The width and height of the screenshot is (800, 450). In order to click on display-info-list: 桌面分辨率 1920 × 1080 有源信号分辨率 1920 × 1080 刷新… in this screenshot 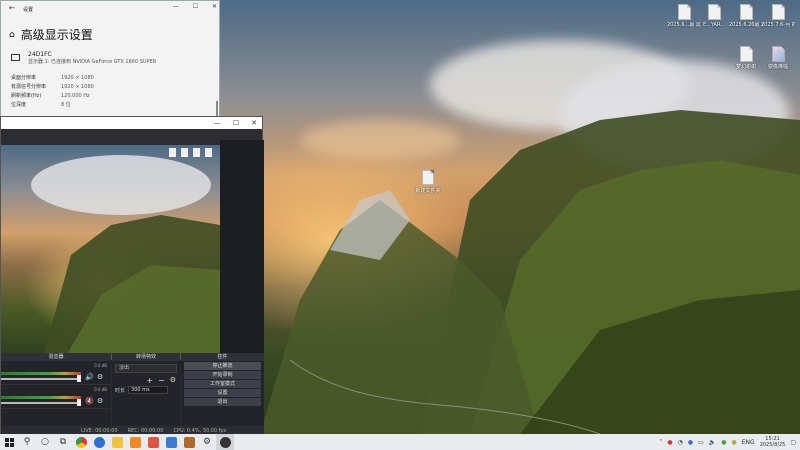, I will do `click(52, 91)`.